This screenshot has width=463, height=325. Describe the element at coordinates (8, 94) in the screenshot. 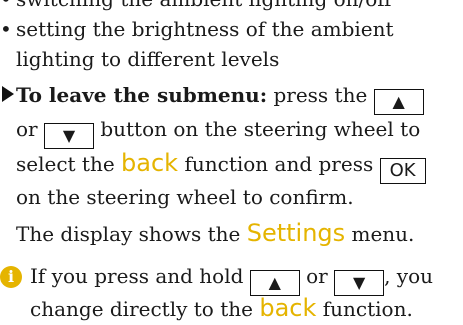

I see `step-arrow-icon` at that location.